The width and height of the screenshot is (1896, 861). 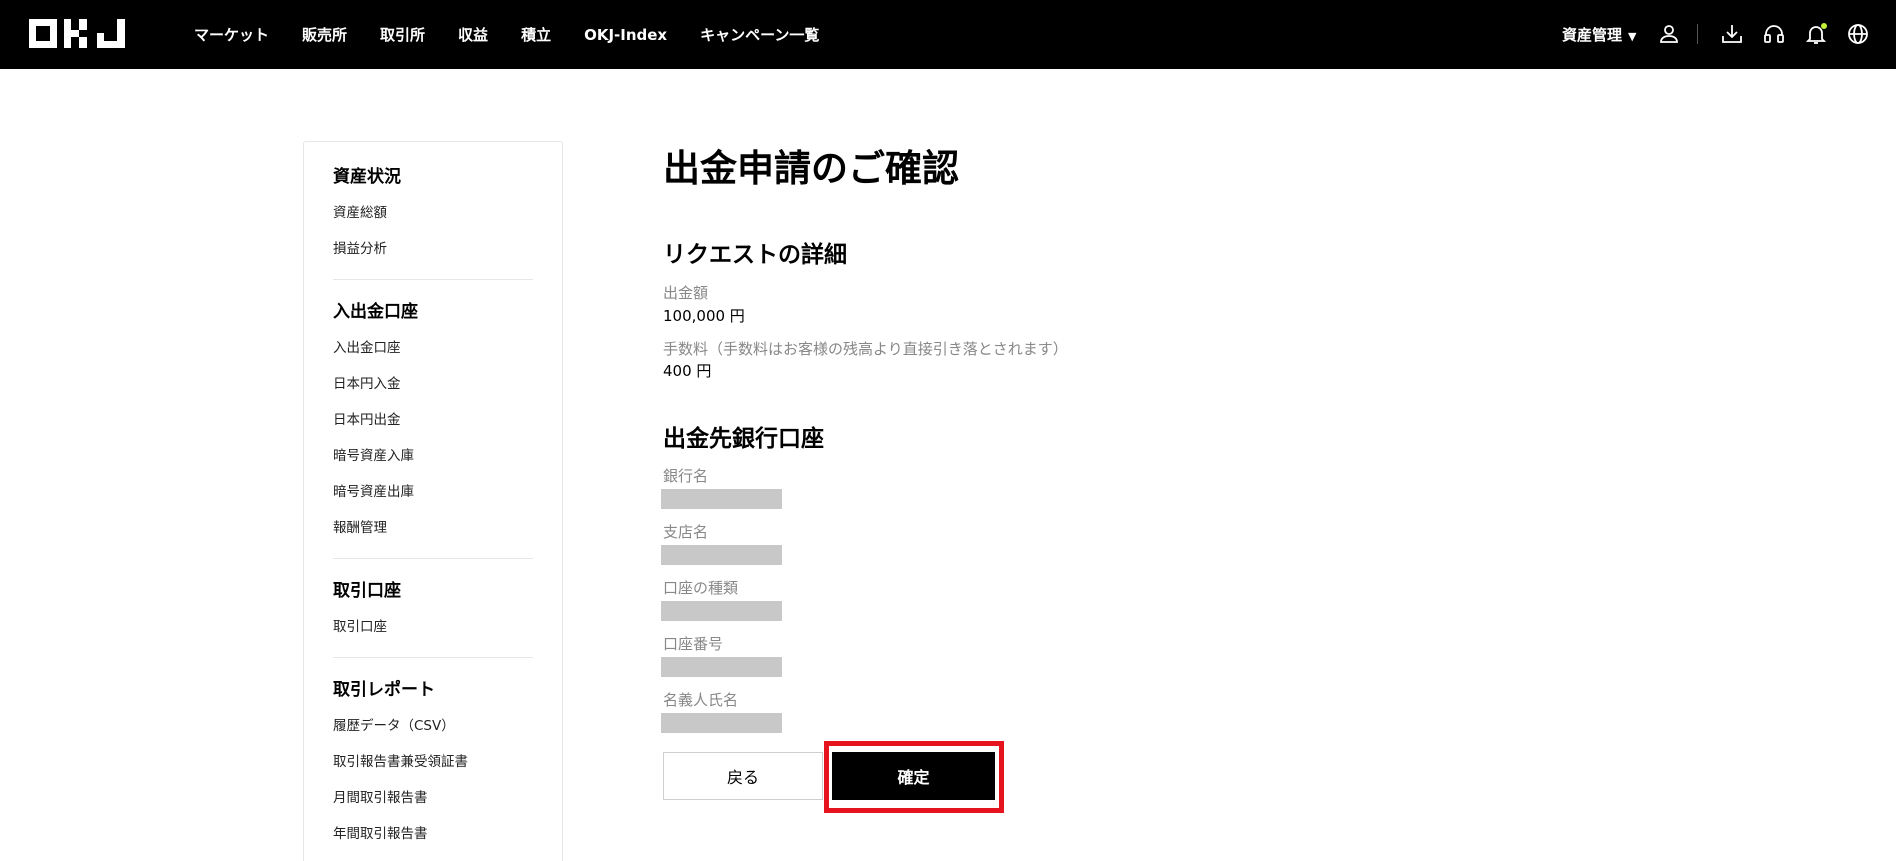 I want to click on bank-name-label: 銀行名, so click(x=686, y=476).